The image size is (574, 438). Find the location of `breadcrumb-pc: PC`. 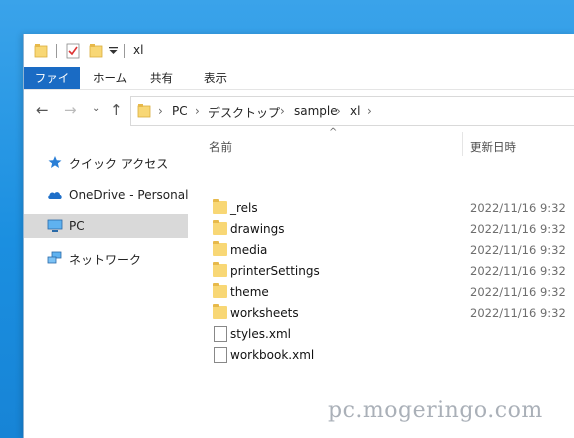

breadcrumb-pc: PC is located at coordinates (180, 111).